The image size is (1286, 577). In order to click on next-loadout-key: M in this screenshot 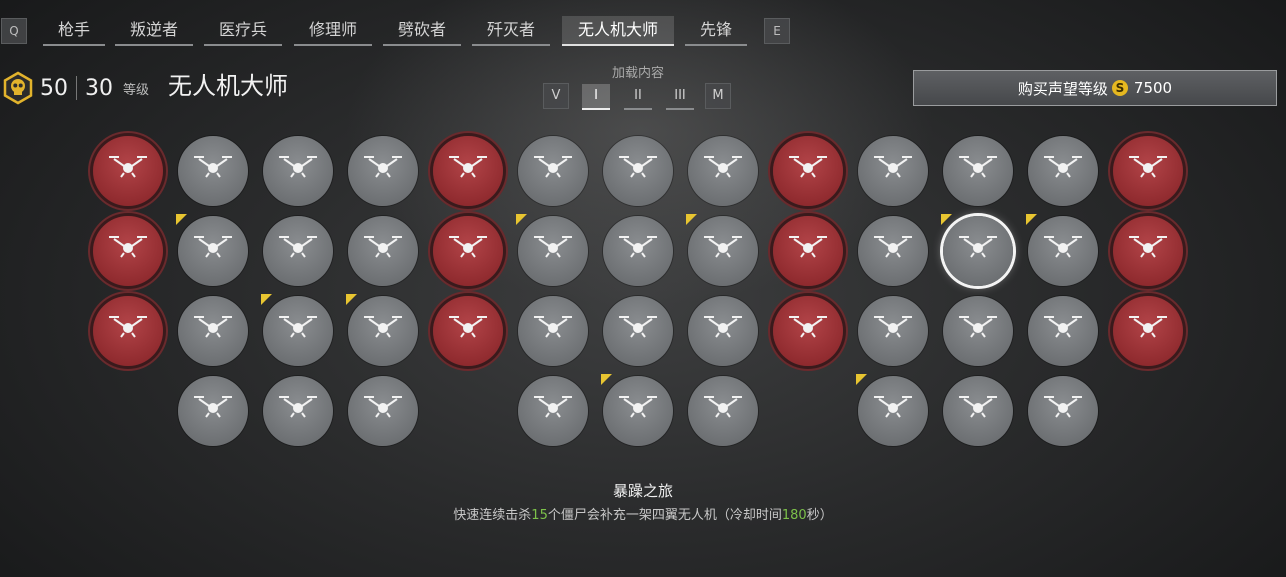, I will do `click(718, 96)`.